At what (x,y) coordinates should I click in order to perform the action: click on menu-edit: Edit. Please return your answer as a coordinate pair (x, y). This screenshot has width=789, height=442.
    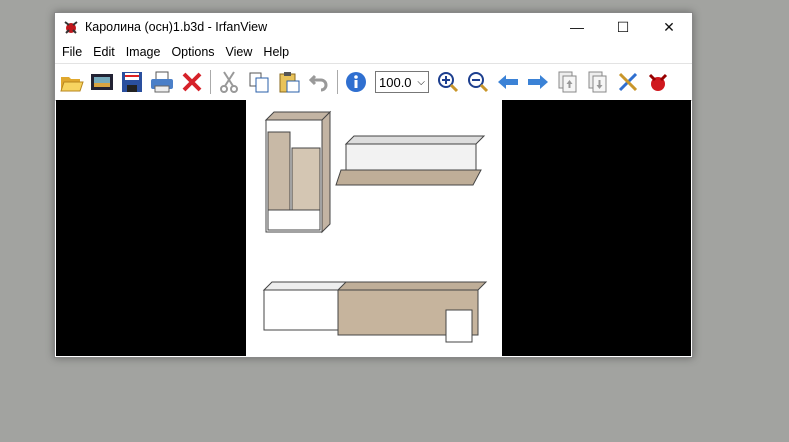
    Looking at the image, I should click on (104, 52).